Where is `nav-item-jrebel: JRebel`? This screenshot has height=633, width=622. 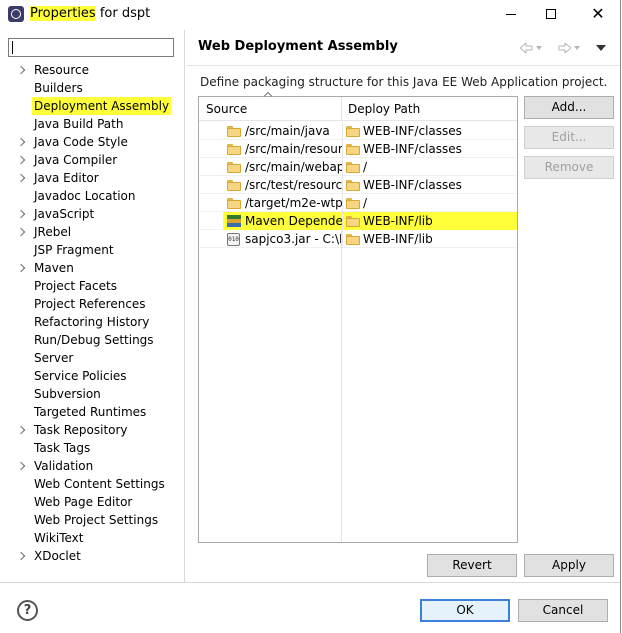 nav-item-jrebel: JRebel is located at coordinates (92, 232).